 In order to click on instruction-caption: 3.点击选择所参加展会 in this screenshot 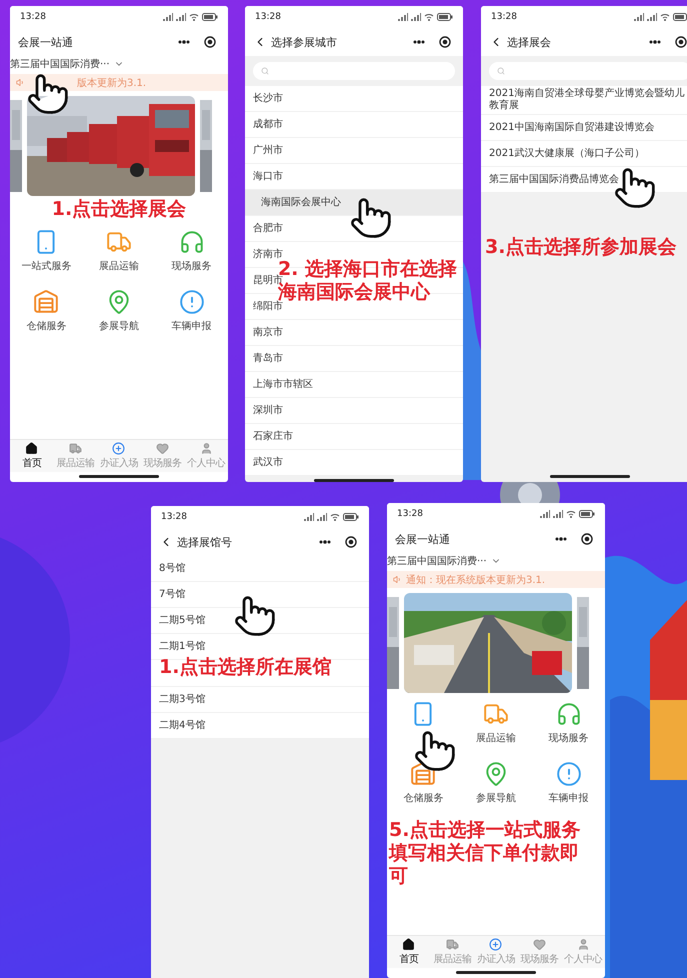, I will do `click(580, 247)`.